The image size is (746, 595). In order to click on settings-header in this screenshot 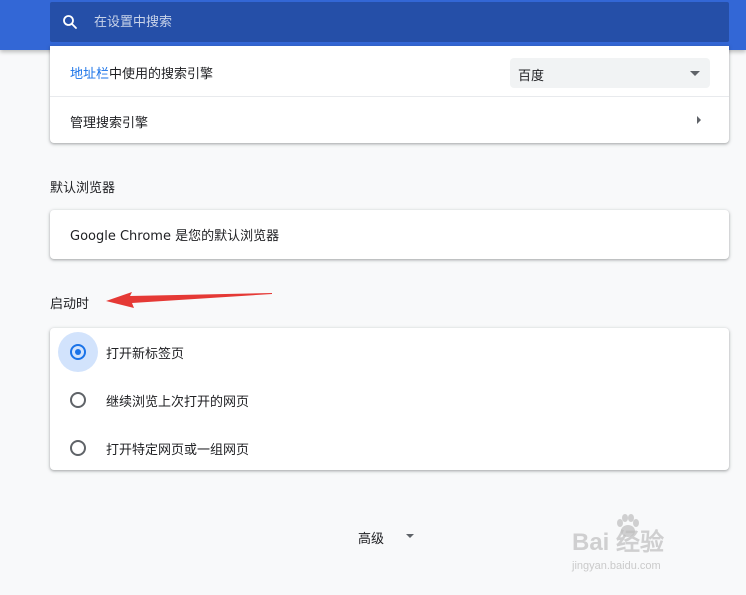, I will do `click(373, 25)`.